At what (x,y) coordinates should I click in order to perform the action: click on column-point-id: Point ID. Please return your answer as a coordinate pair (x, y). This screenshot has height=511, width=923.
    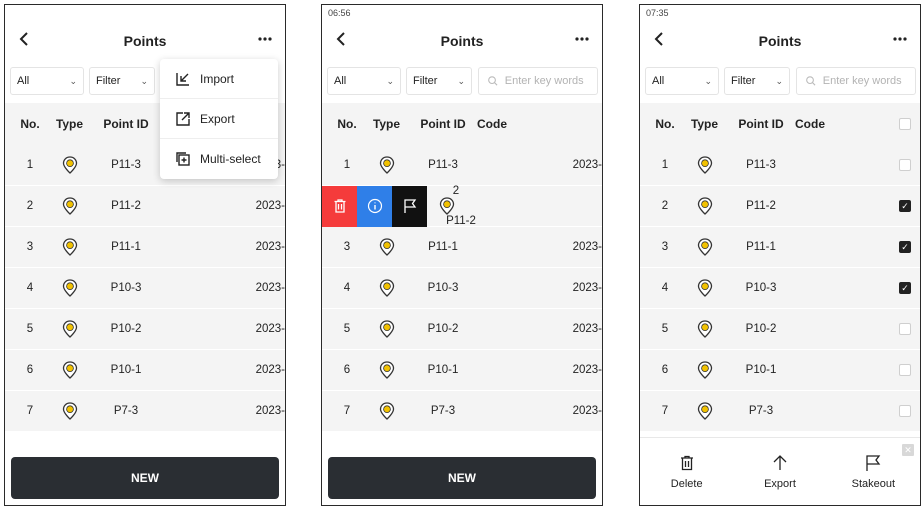
    Looking at the image, I should click on (761, 124).